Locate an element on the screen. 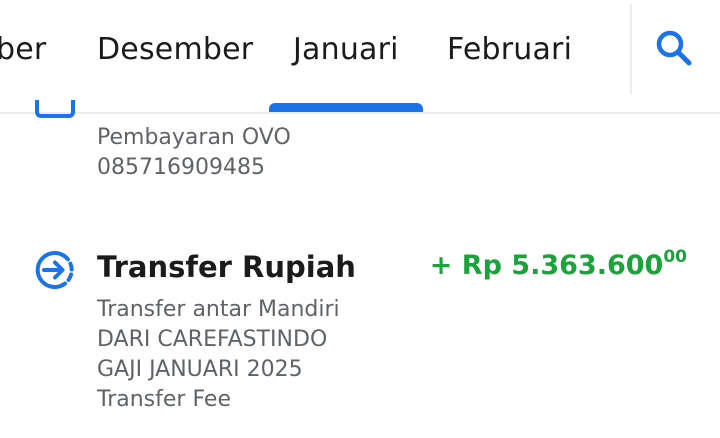 The image size is (720, 438). transaction-title: Transfer Rupiah is located at coordinates (226, 267).